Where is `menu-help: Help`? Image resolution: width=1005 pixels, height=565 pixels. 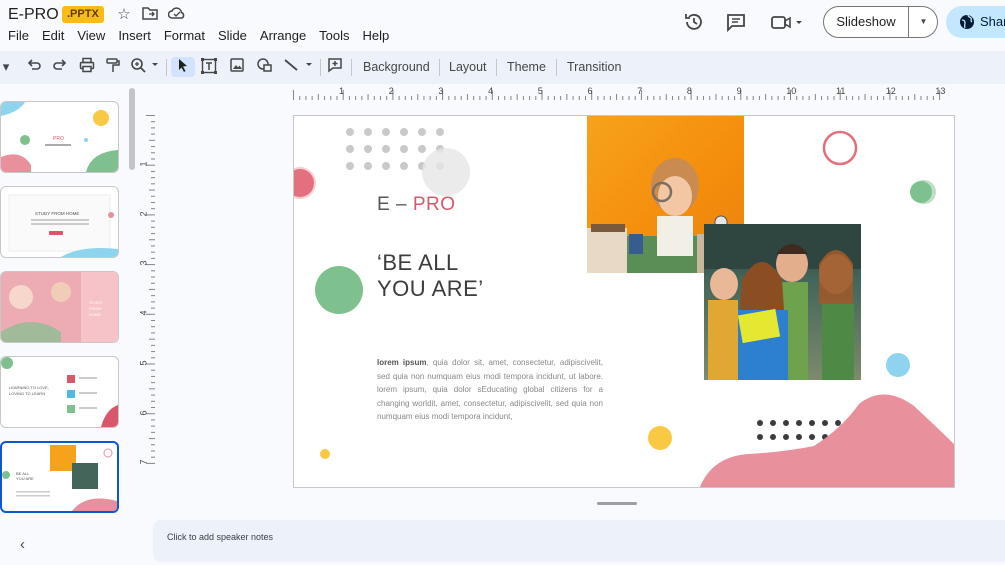
menu-help: Help is located at coordinates (379, 35).